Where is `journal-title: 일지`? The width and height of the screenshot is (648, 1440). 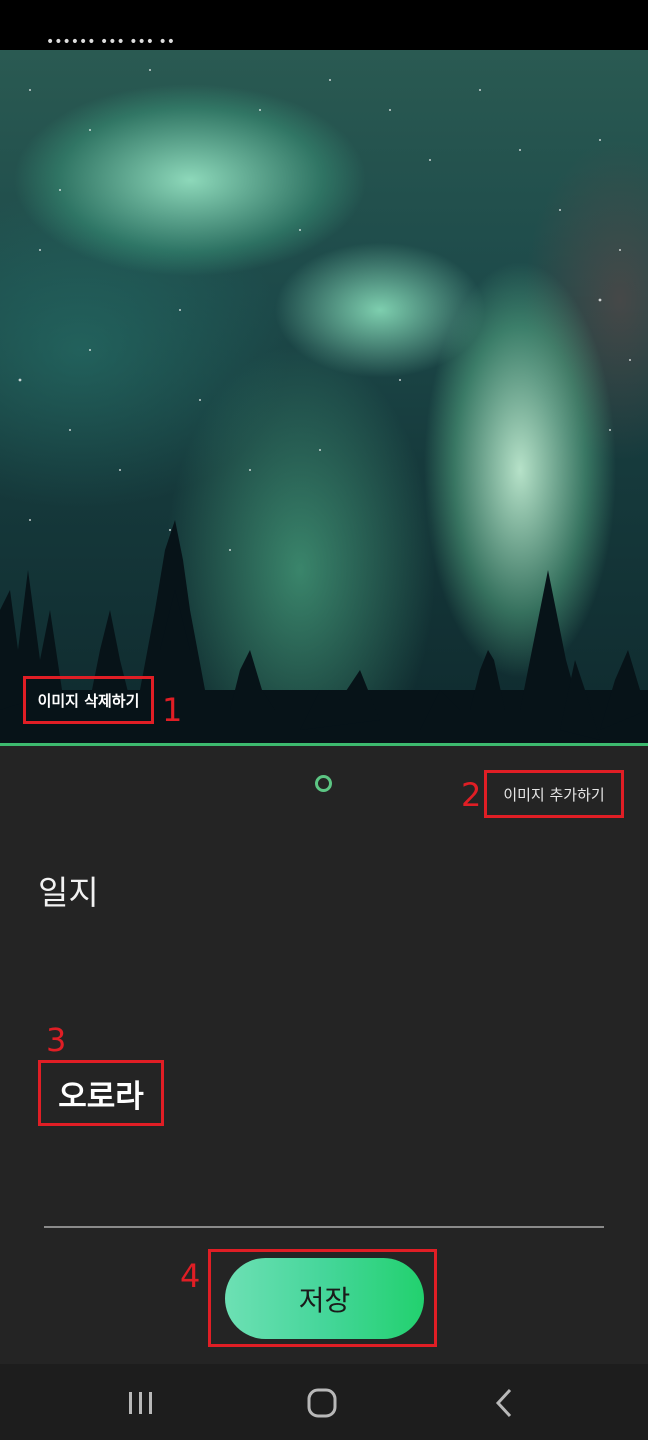
journal-title: 일지 is located at coordinates (68, 892).